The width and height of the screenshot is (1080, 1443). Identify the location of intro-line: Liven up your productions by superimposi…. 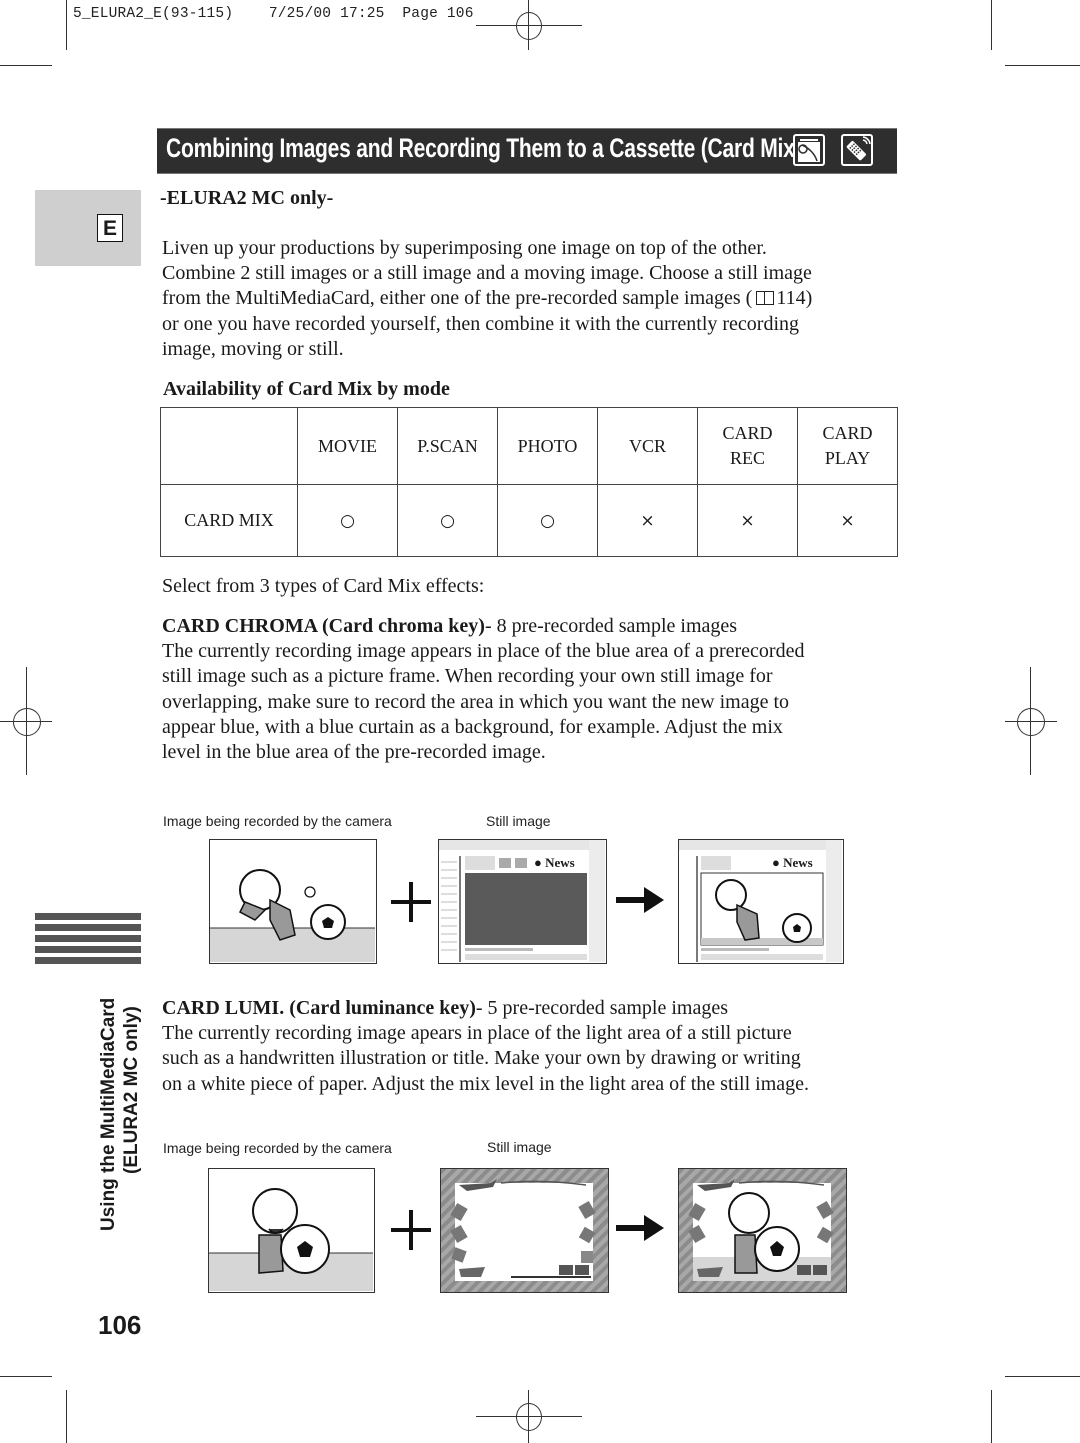
(464, 248).